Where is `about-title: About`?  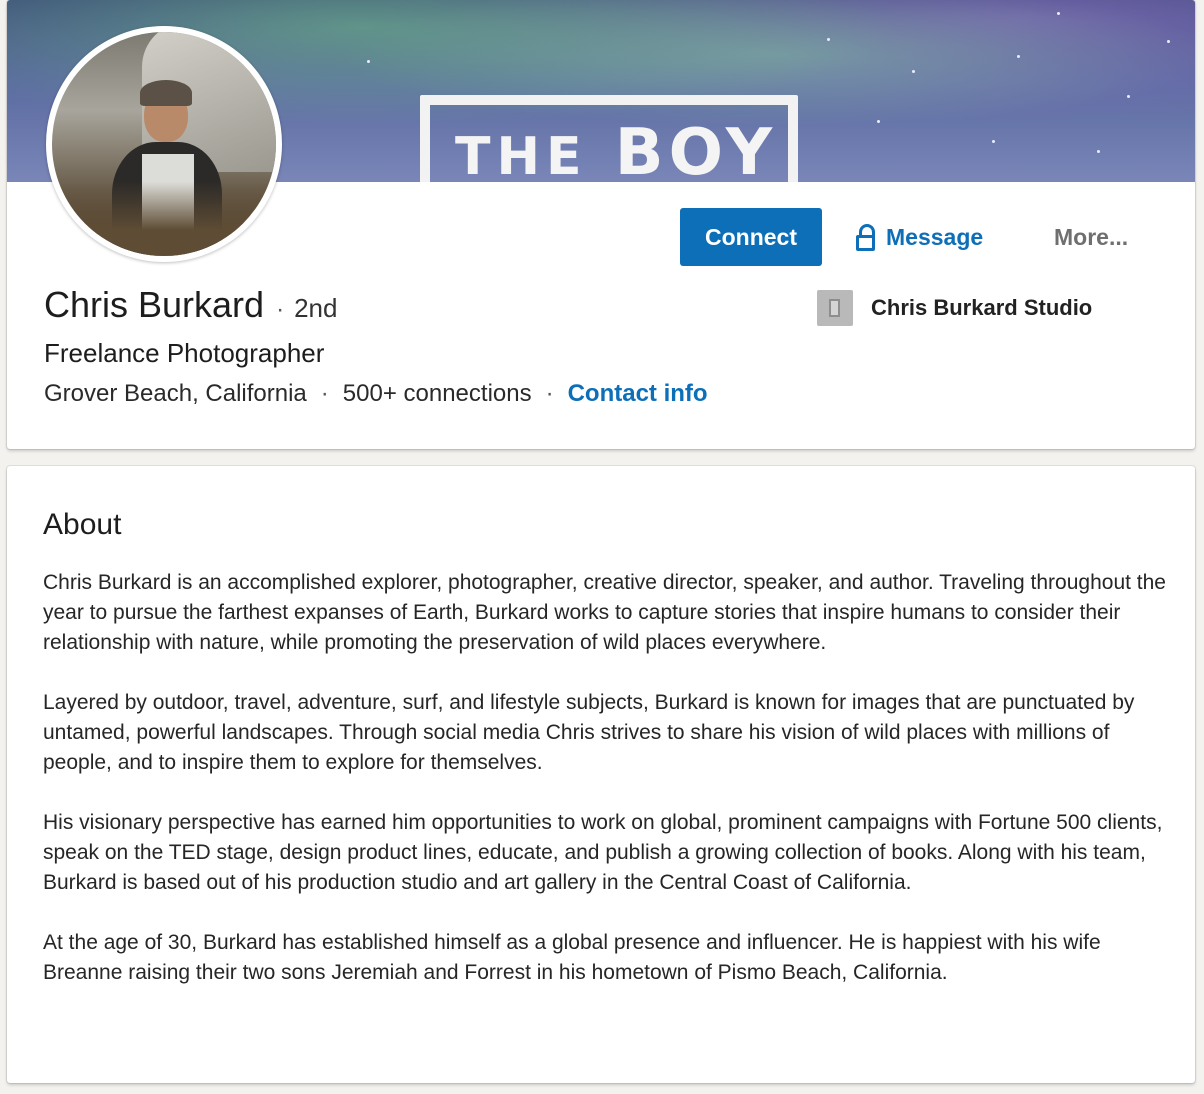
about-title: About is located at coordinates (82, 524).